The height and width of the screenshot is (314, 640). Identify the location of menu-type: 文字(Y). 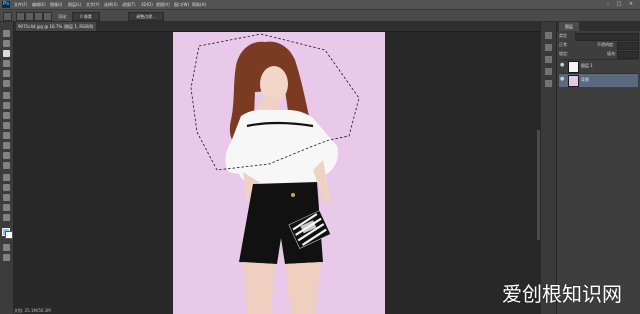
(93, 4).